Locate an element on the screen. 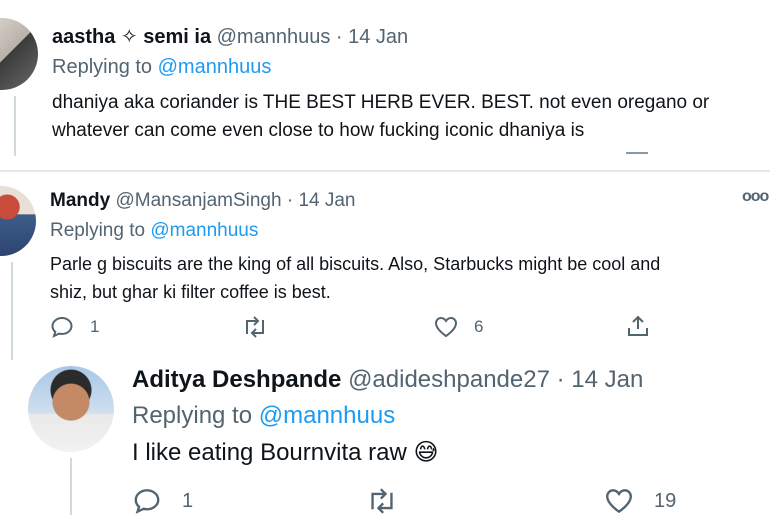 Image resolution: width=770 pixels, height=515 pixels. like-button: 19 is located at coordinates (640, 501).